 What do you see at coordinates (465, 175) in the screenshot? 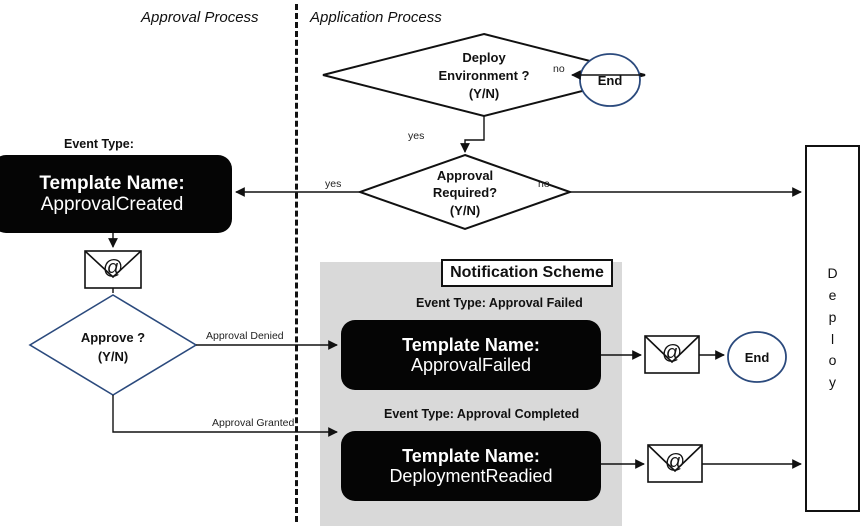
I see `svg-text: Approval` at bounding box center [465, 175].